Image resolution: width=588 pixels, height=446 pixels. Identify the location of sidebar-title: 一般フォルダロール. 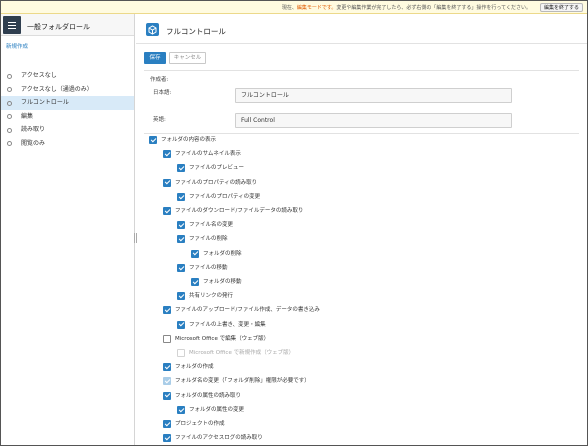
(58, 27).